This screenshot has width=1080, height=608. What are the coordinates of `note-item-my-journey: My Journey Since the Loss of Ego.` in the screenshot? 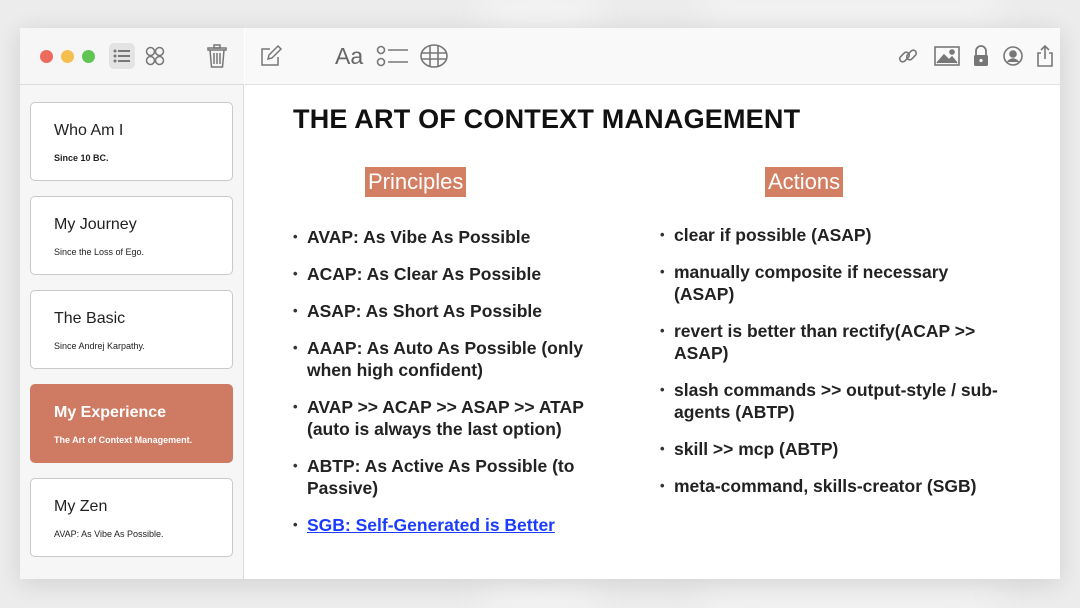 It's located at (131, 235).